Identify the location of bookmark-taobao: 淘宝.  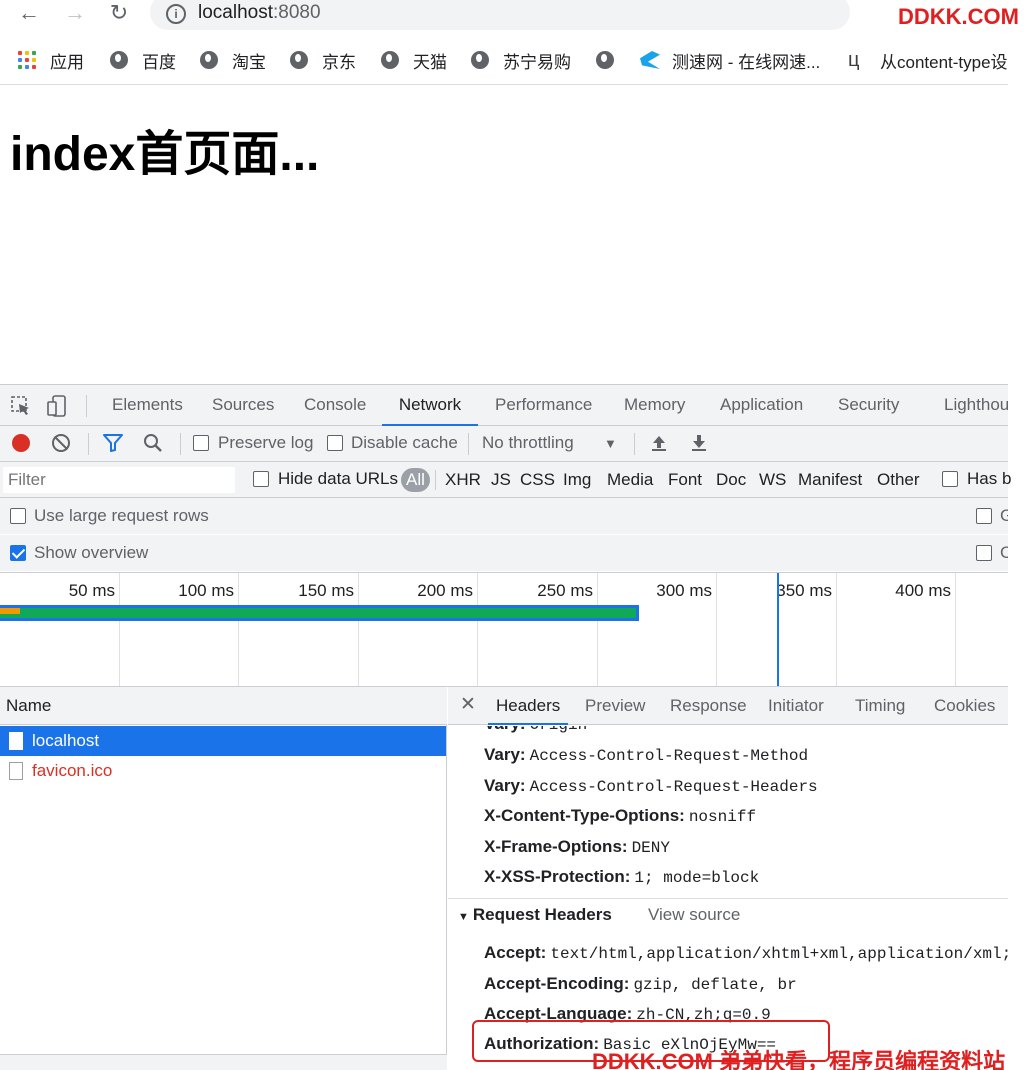
(233, 60).